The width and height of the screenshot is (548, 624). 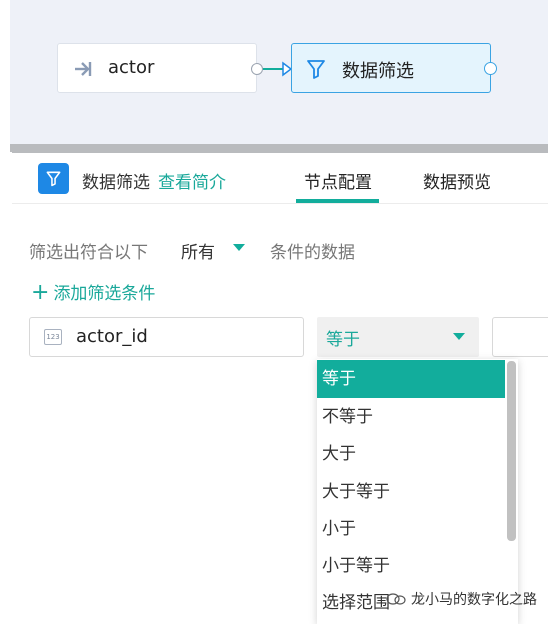 I want to click on value-input, so click(x=520, y=337).